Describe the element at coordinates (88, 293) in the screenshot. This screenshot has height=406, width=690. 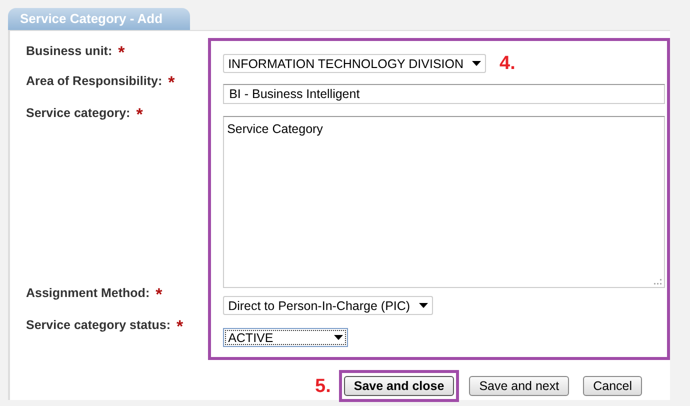
I see `field-label: Assignment Method:` at that location.